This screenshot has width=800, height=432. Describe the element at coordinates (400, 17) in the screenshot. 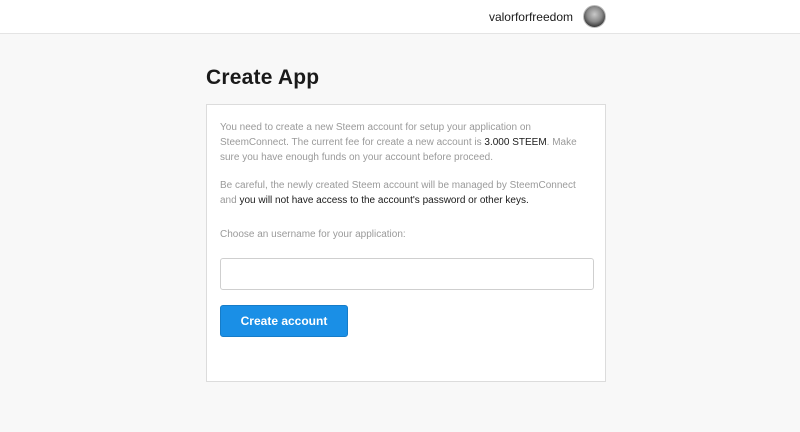

I see `top-bar: valorforfreedom` at that location.